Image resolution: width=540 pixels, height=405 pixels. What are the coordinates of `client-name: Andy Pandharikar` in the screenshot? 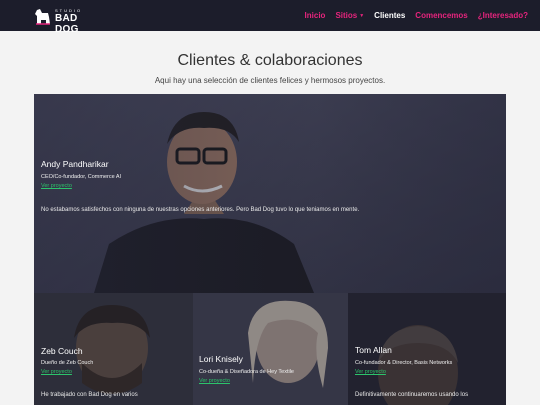 It's located at (75, 164).